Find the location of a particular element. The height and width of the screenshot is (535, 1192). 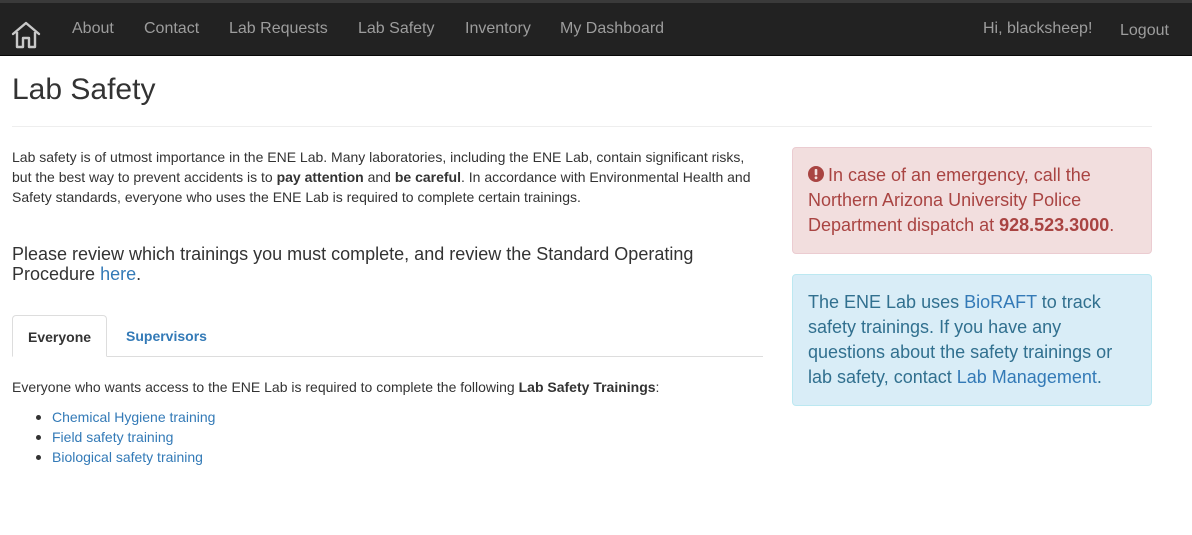

tab-everyone: Everyone is located at coordinates (59, 336).